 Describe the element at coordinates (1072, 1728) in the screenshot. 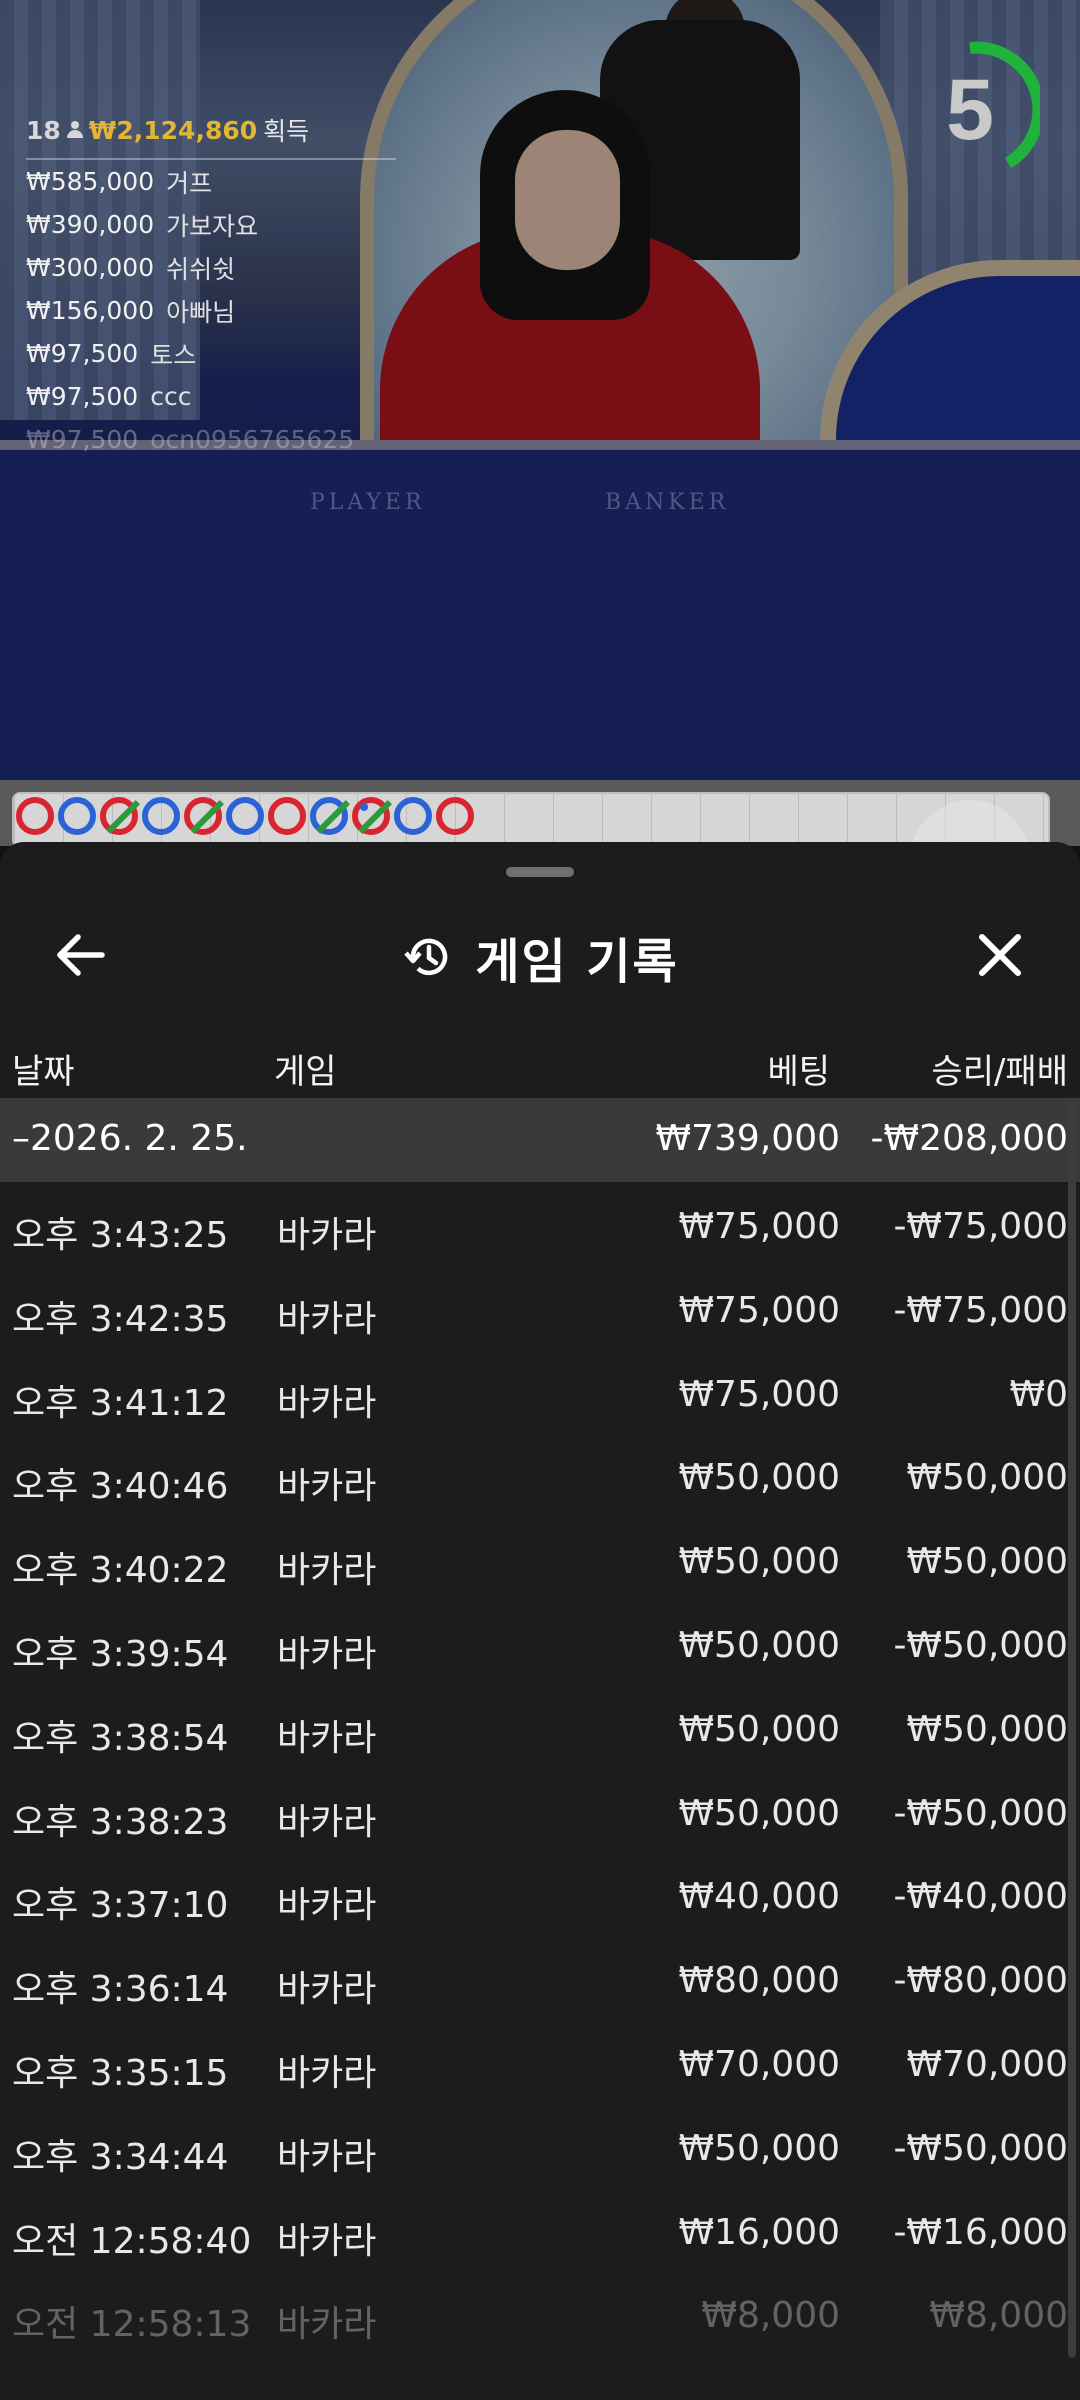

I see `history-scrollbar` at that location.